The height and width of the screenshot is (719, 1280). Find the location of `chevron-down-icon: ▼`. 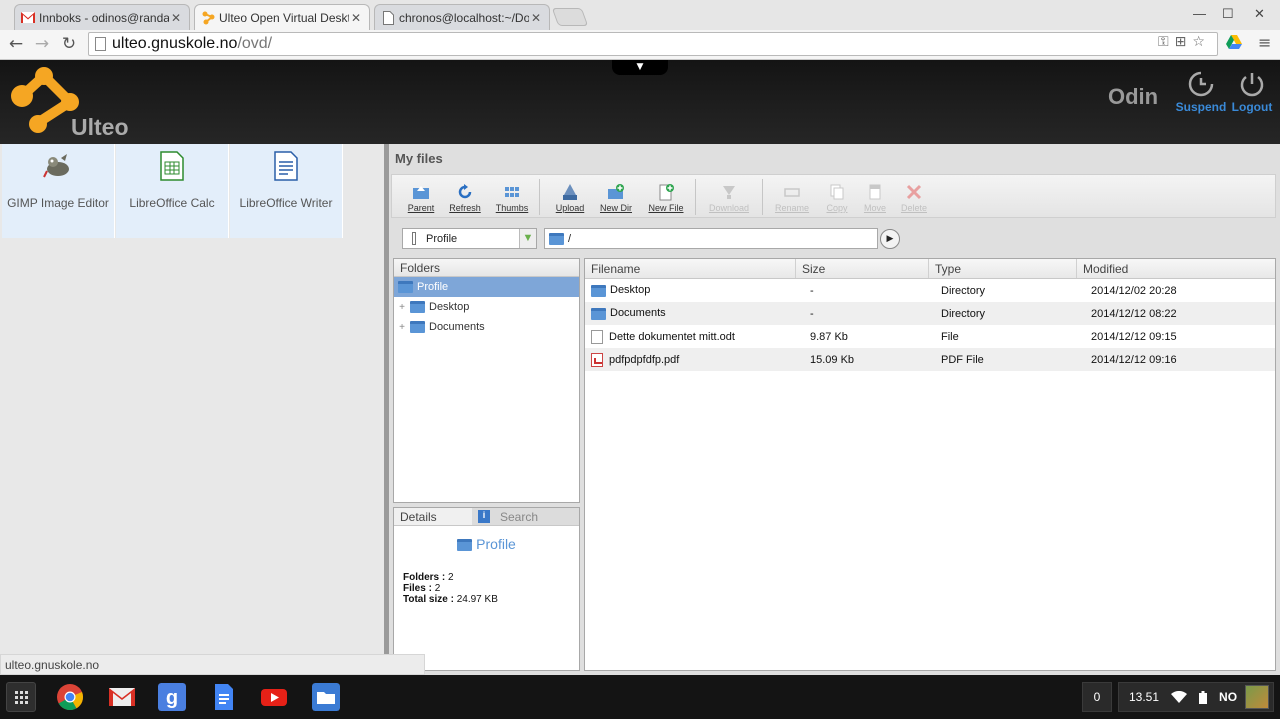

chevron-down-icon: ▼ is located at coordinates (527, 238).